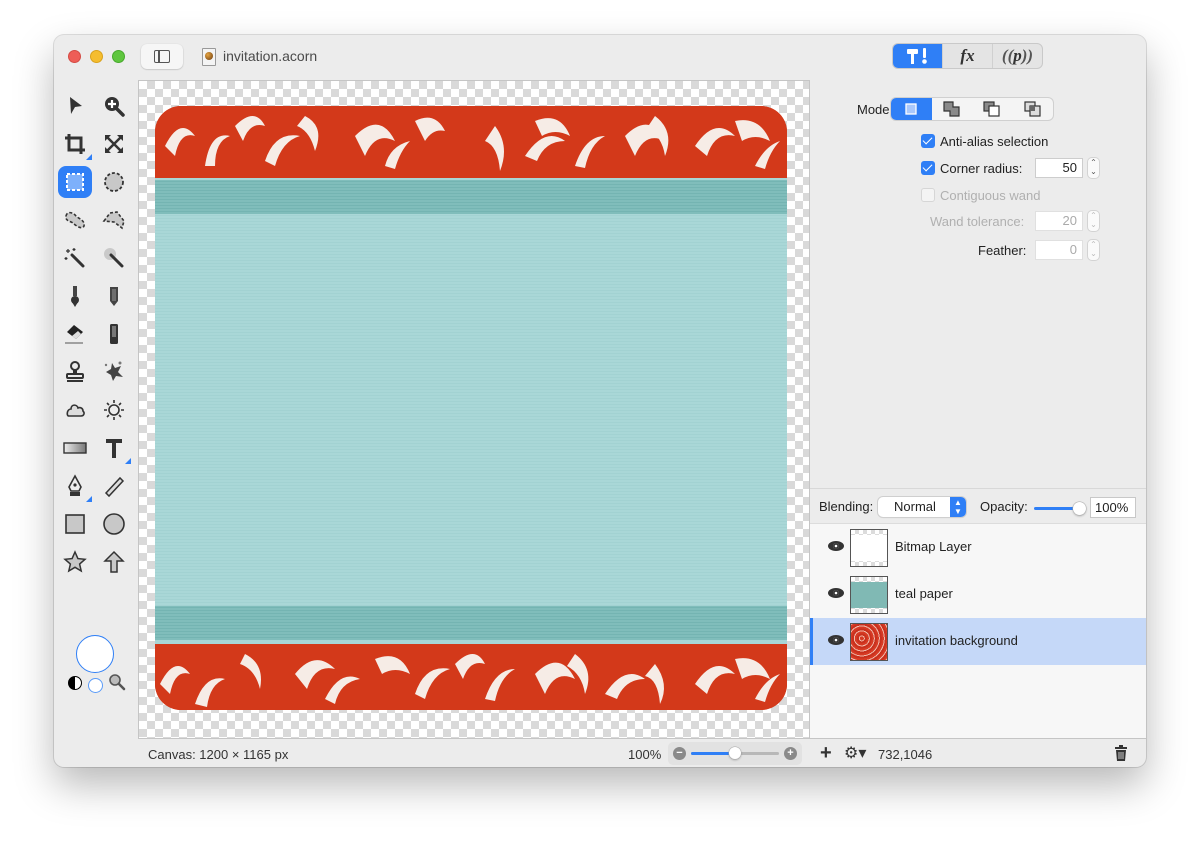 The image size is (1200, 842). What do you see at coordinates (1060, 508) in the screenshot?
I see `opacity-slider` at bounding box center [1060, 508].